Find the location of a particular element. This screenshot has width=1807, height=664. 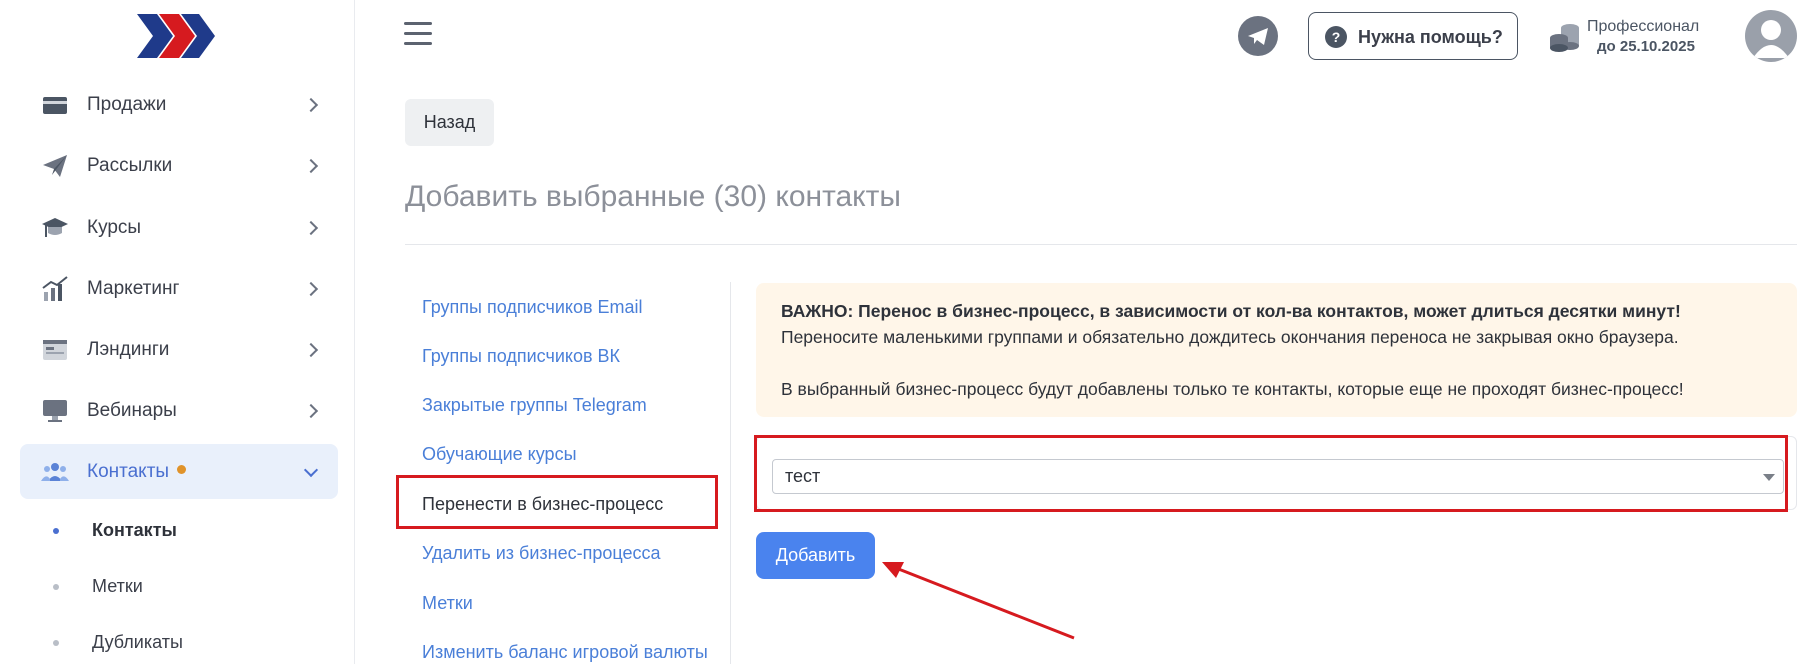

telegram-icon is located at coordinates (1258, 36).